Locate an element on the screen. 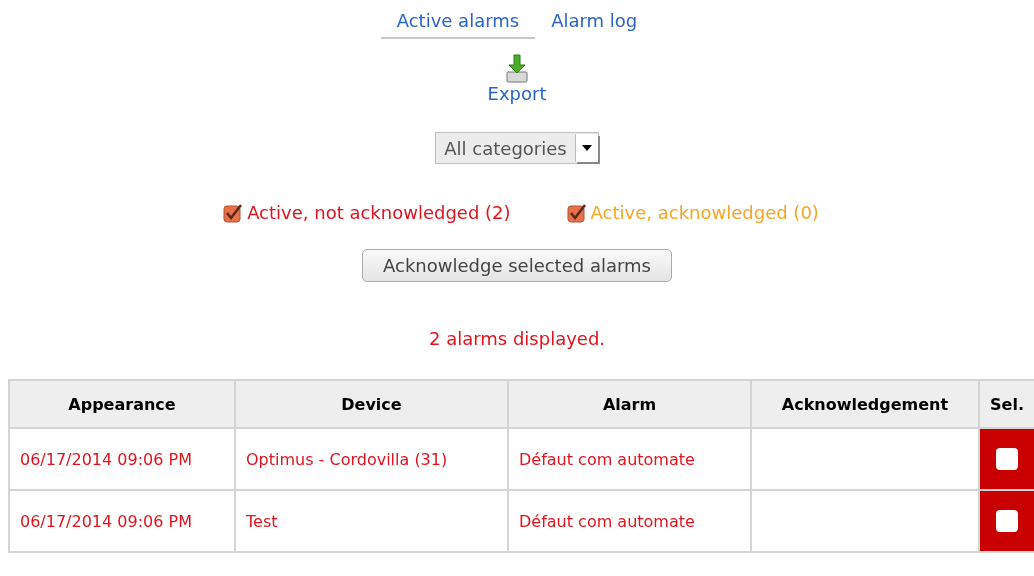 The image size is (1034, 576). table-cell: Test is located at coordinates (262, 521).